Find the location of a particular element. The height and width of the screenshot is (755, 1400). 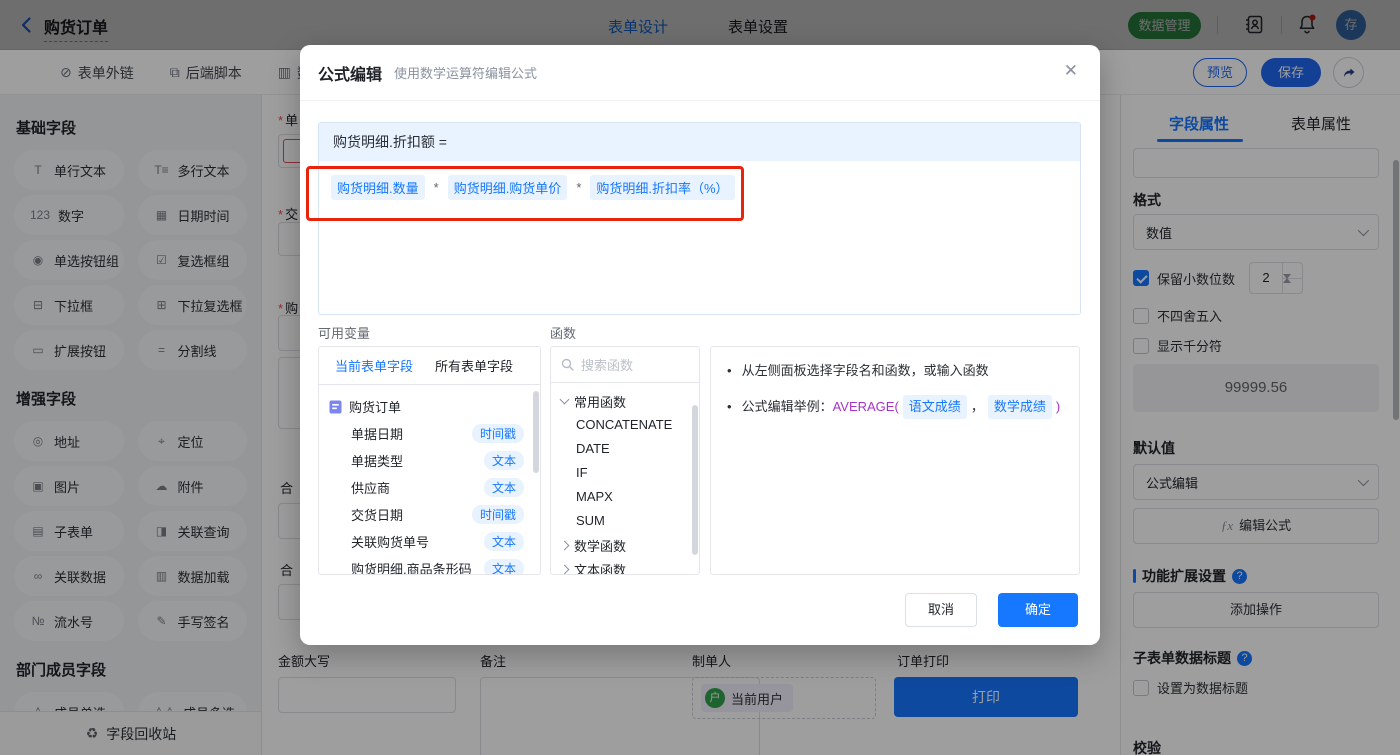

formula-target: 购货明细.折扣额 = is located at coordinates (699, 142).